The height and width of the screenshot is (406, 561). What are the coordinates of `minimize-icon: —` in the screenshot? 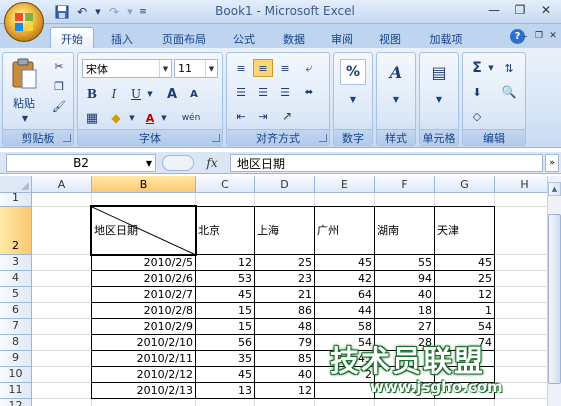 It's located at (494, 10).